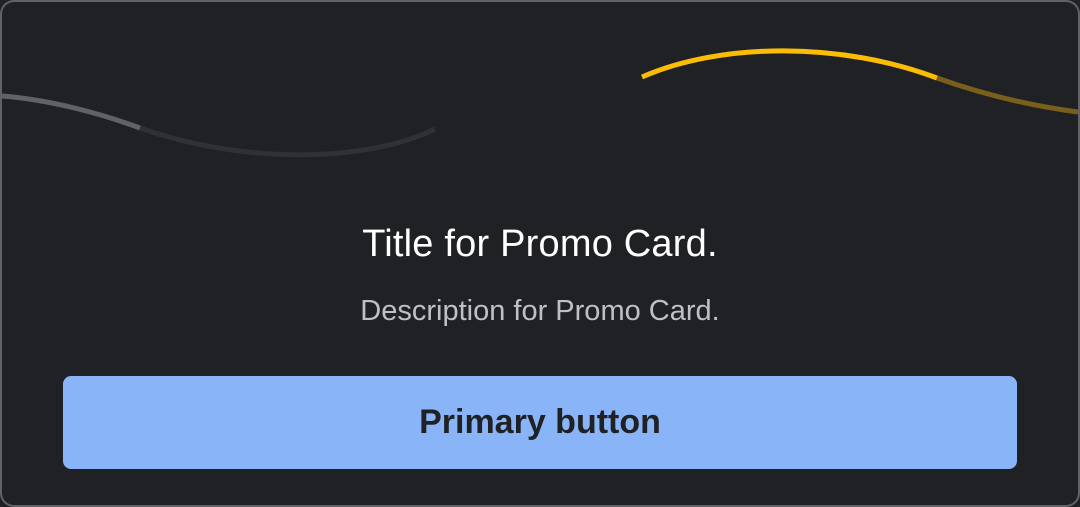 This screenshot has width=1080, height=507. What do you see at coordinates (71, 112) in the screenshot?
I see `grey-wave-light` at bounding box center [71, 112].